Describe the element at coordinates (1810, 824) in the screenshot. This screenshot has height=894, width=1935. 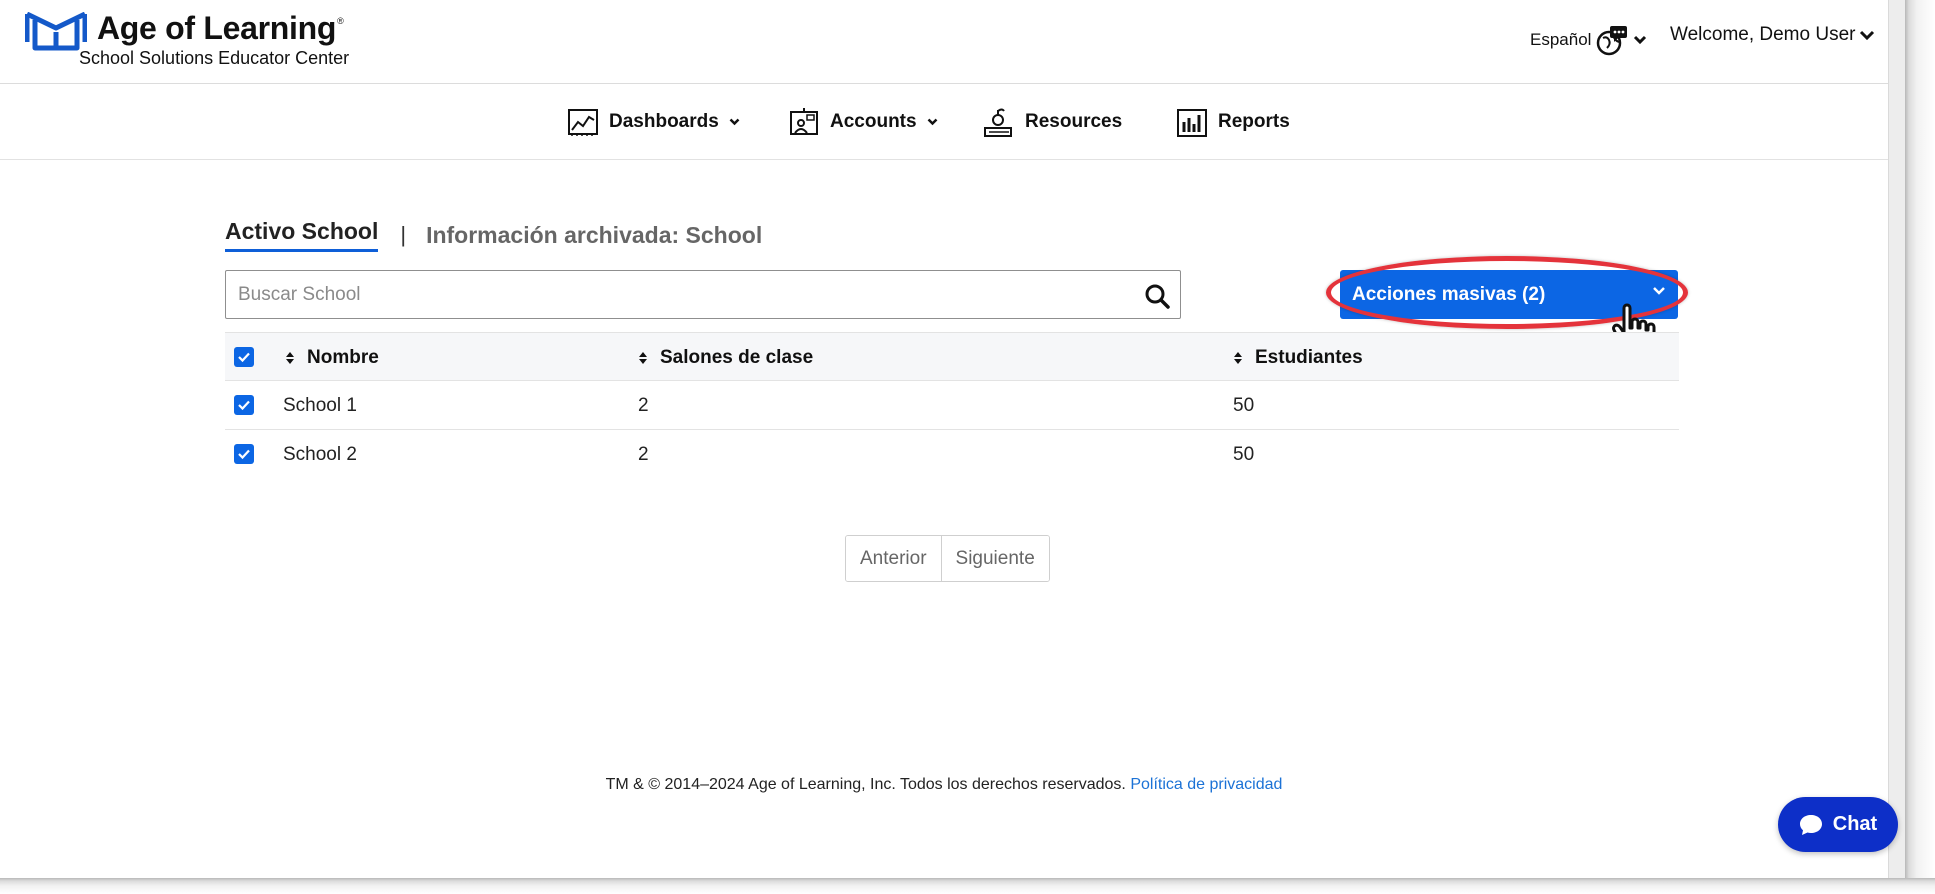
I see `chat-bubble-icon` at that location.